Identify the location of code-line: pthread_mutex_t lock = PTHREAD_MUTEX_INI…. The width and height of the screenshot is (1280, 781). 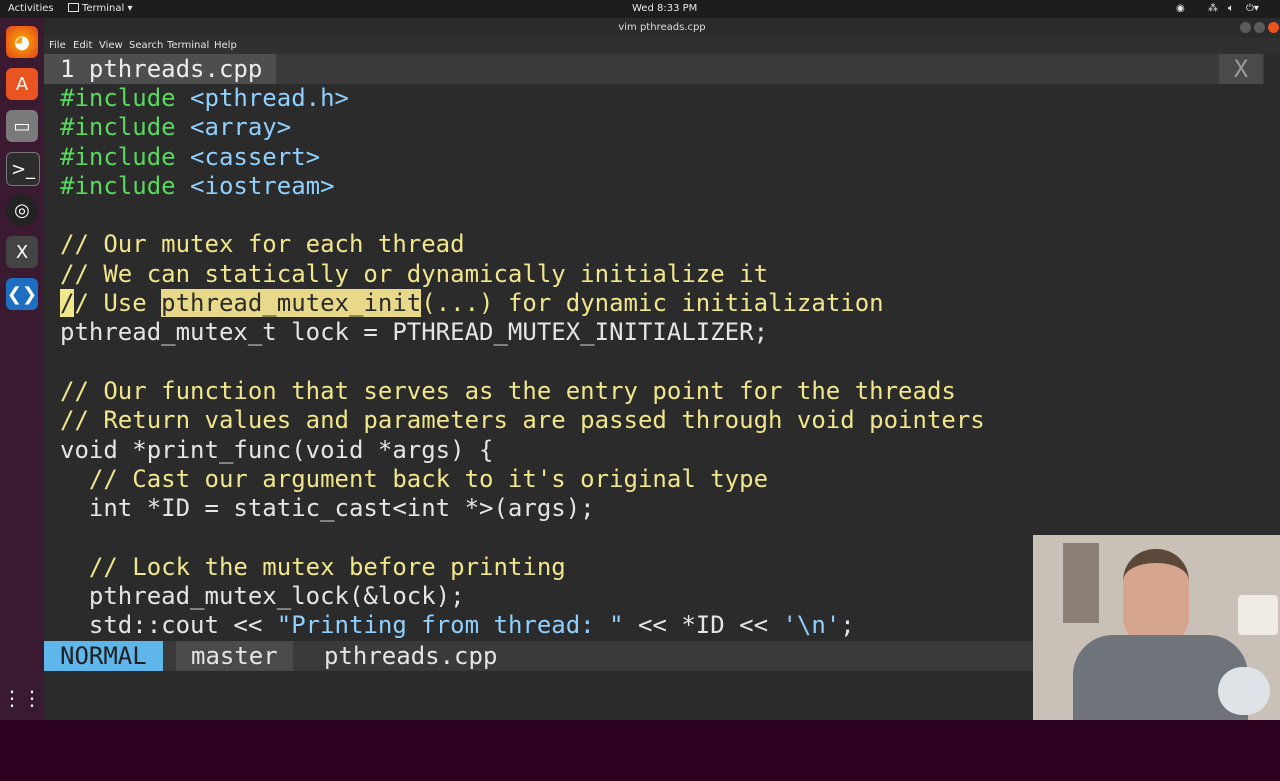
(522, 332).